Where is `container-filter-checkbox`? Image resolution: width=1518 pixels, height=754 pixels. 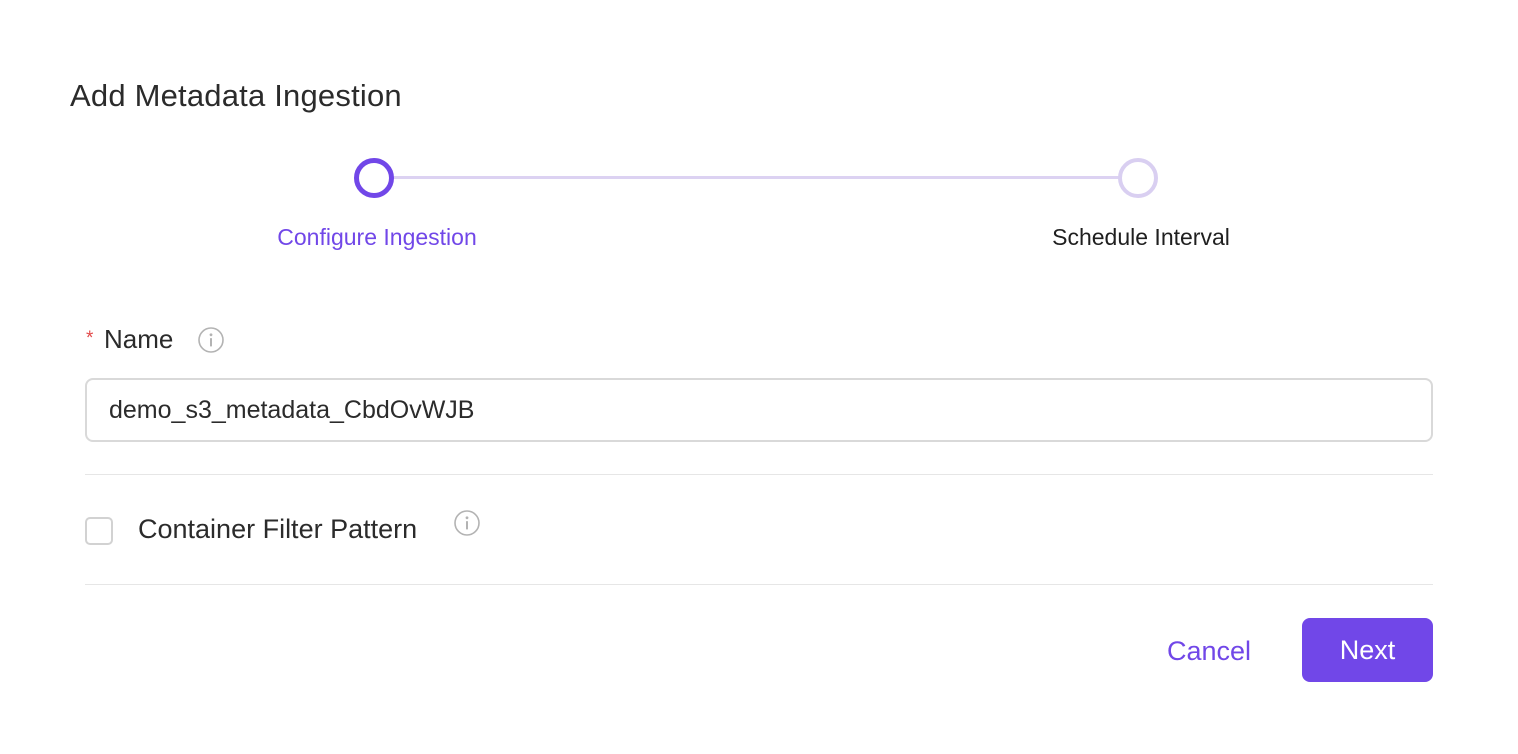
container-filter-checkbox is located at coordinates (99, 531).